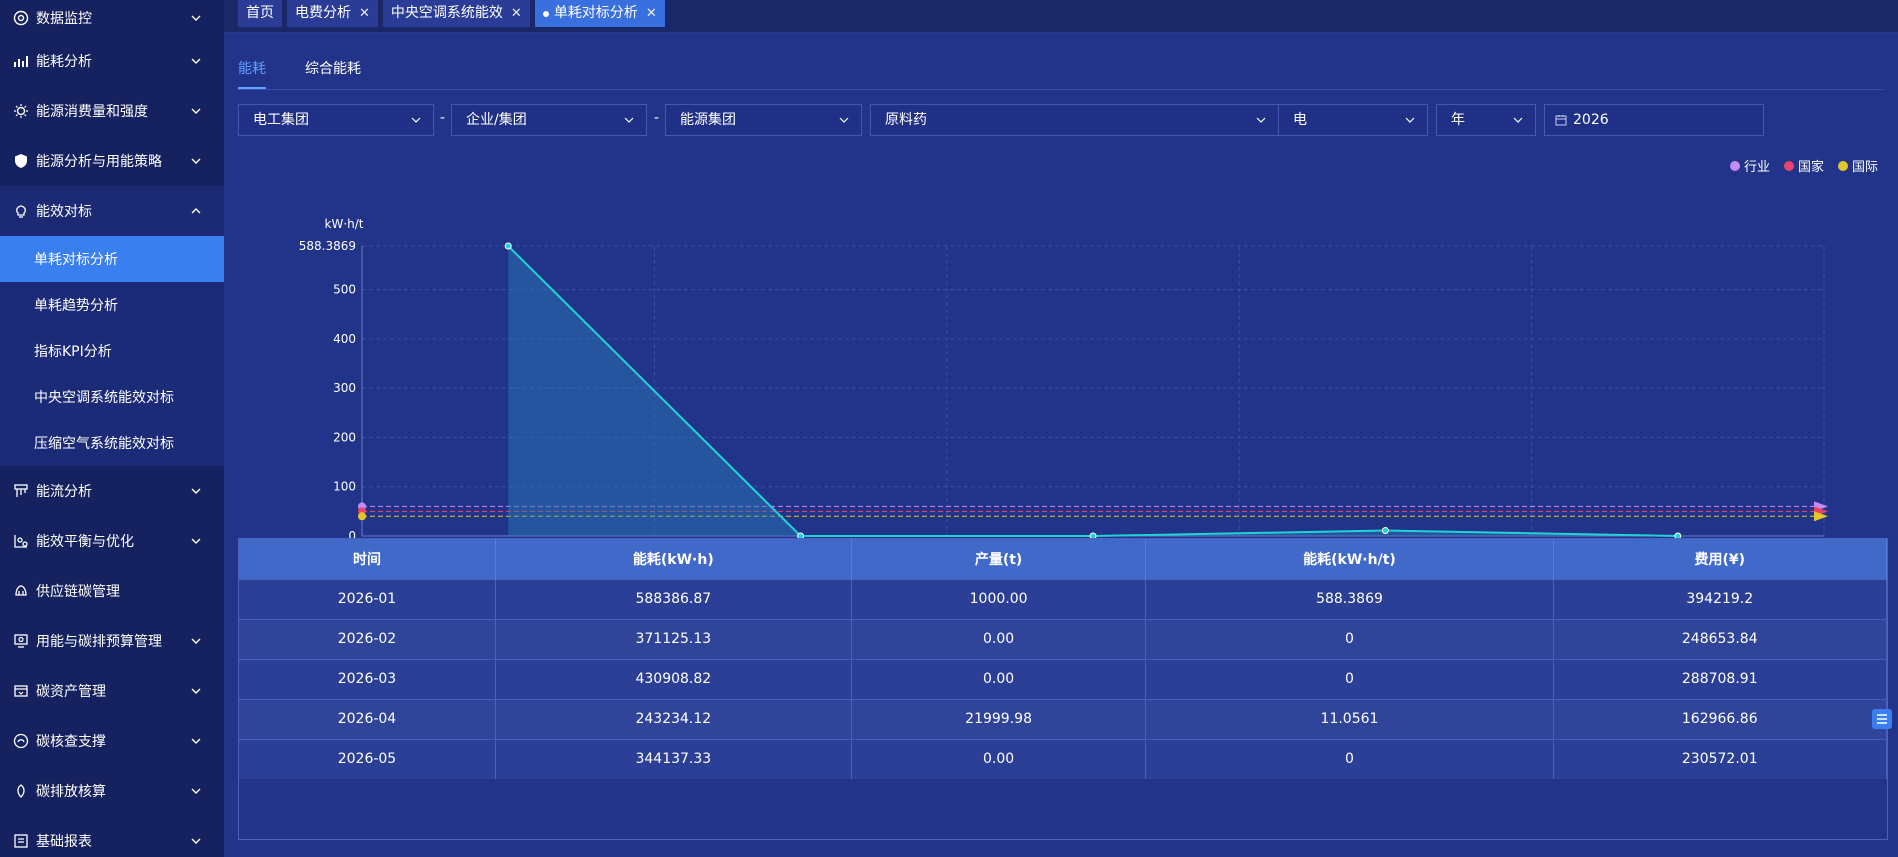  What do you see at coordinates (1720, 598) in the screenshot?
I see `table-cell: 394219.2` at bounding box center [1720, 598].